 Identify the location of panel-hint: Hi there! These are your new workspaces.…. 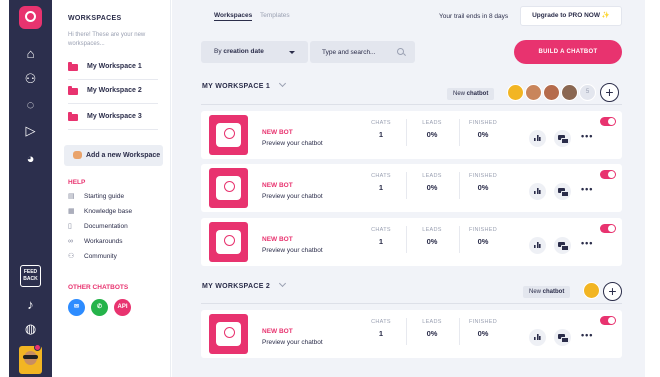
(107, 39).